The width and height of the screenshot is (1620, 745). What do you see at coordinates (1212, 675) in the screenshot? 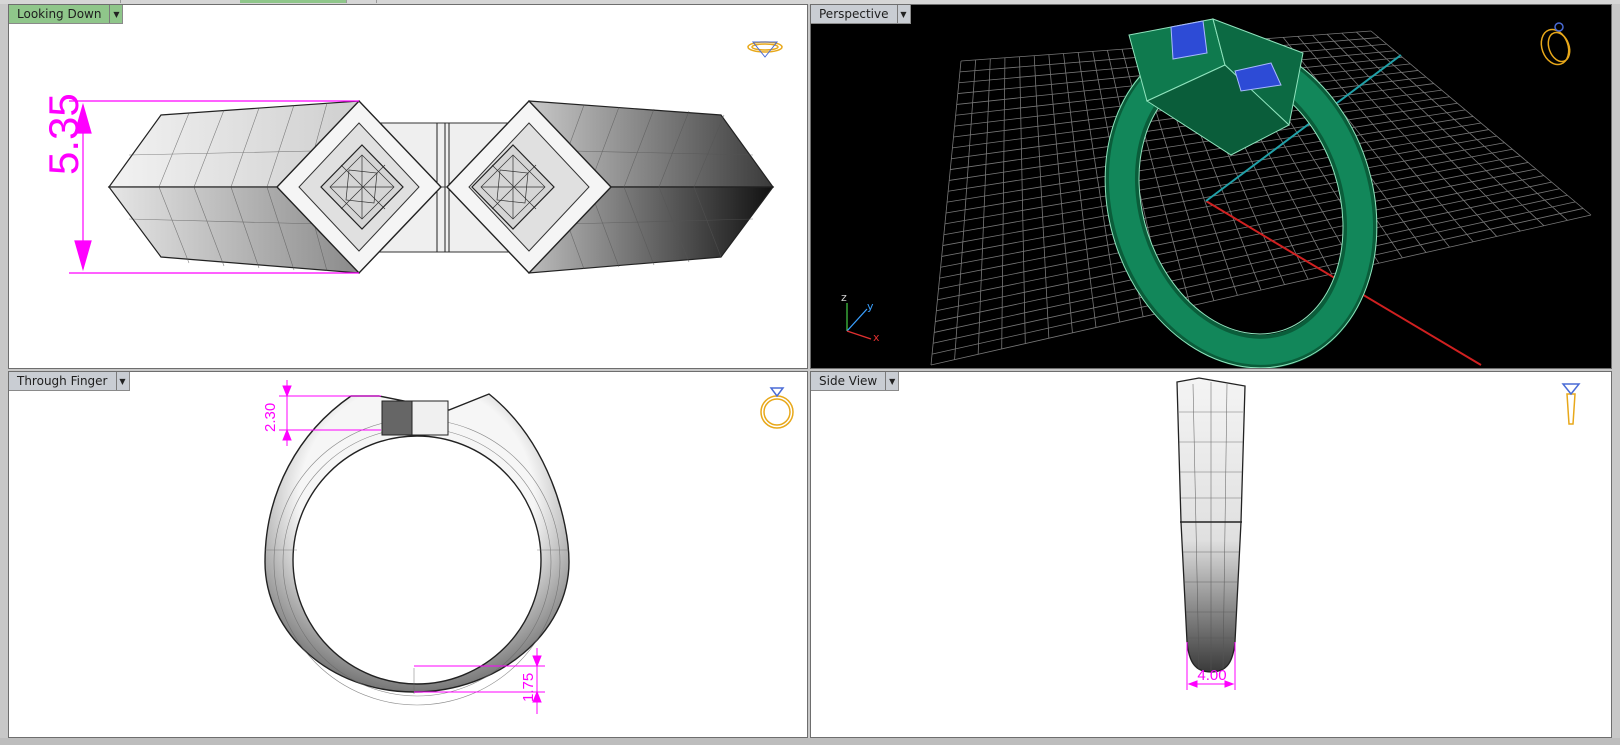
I see `dimension-label-band-width: 4.00` at bounding box center [1212, 675].